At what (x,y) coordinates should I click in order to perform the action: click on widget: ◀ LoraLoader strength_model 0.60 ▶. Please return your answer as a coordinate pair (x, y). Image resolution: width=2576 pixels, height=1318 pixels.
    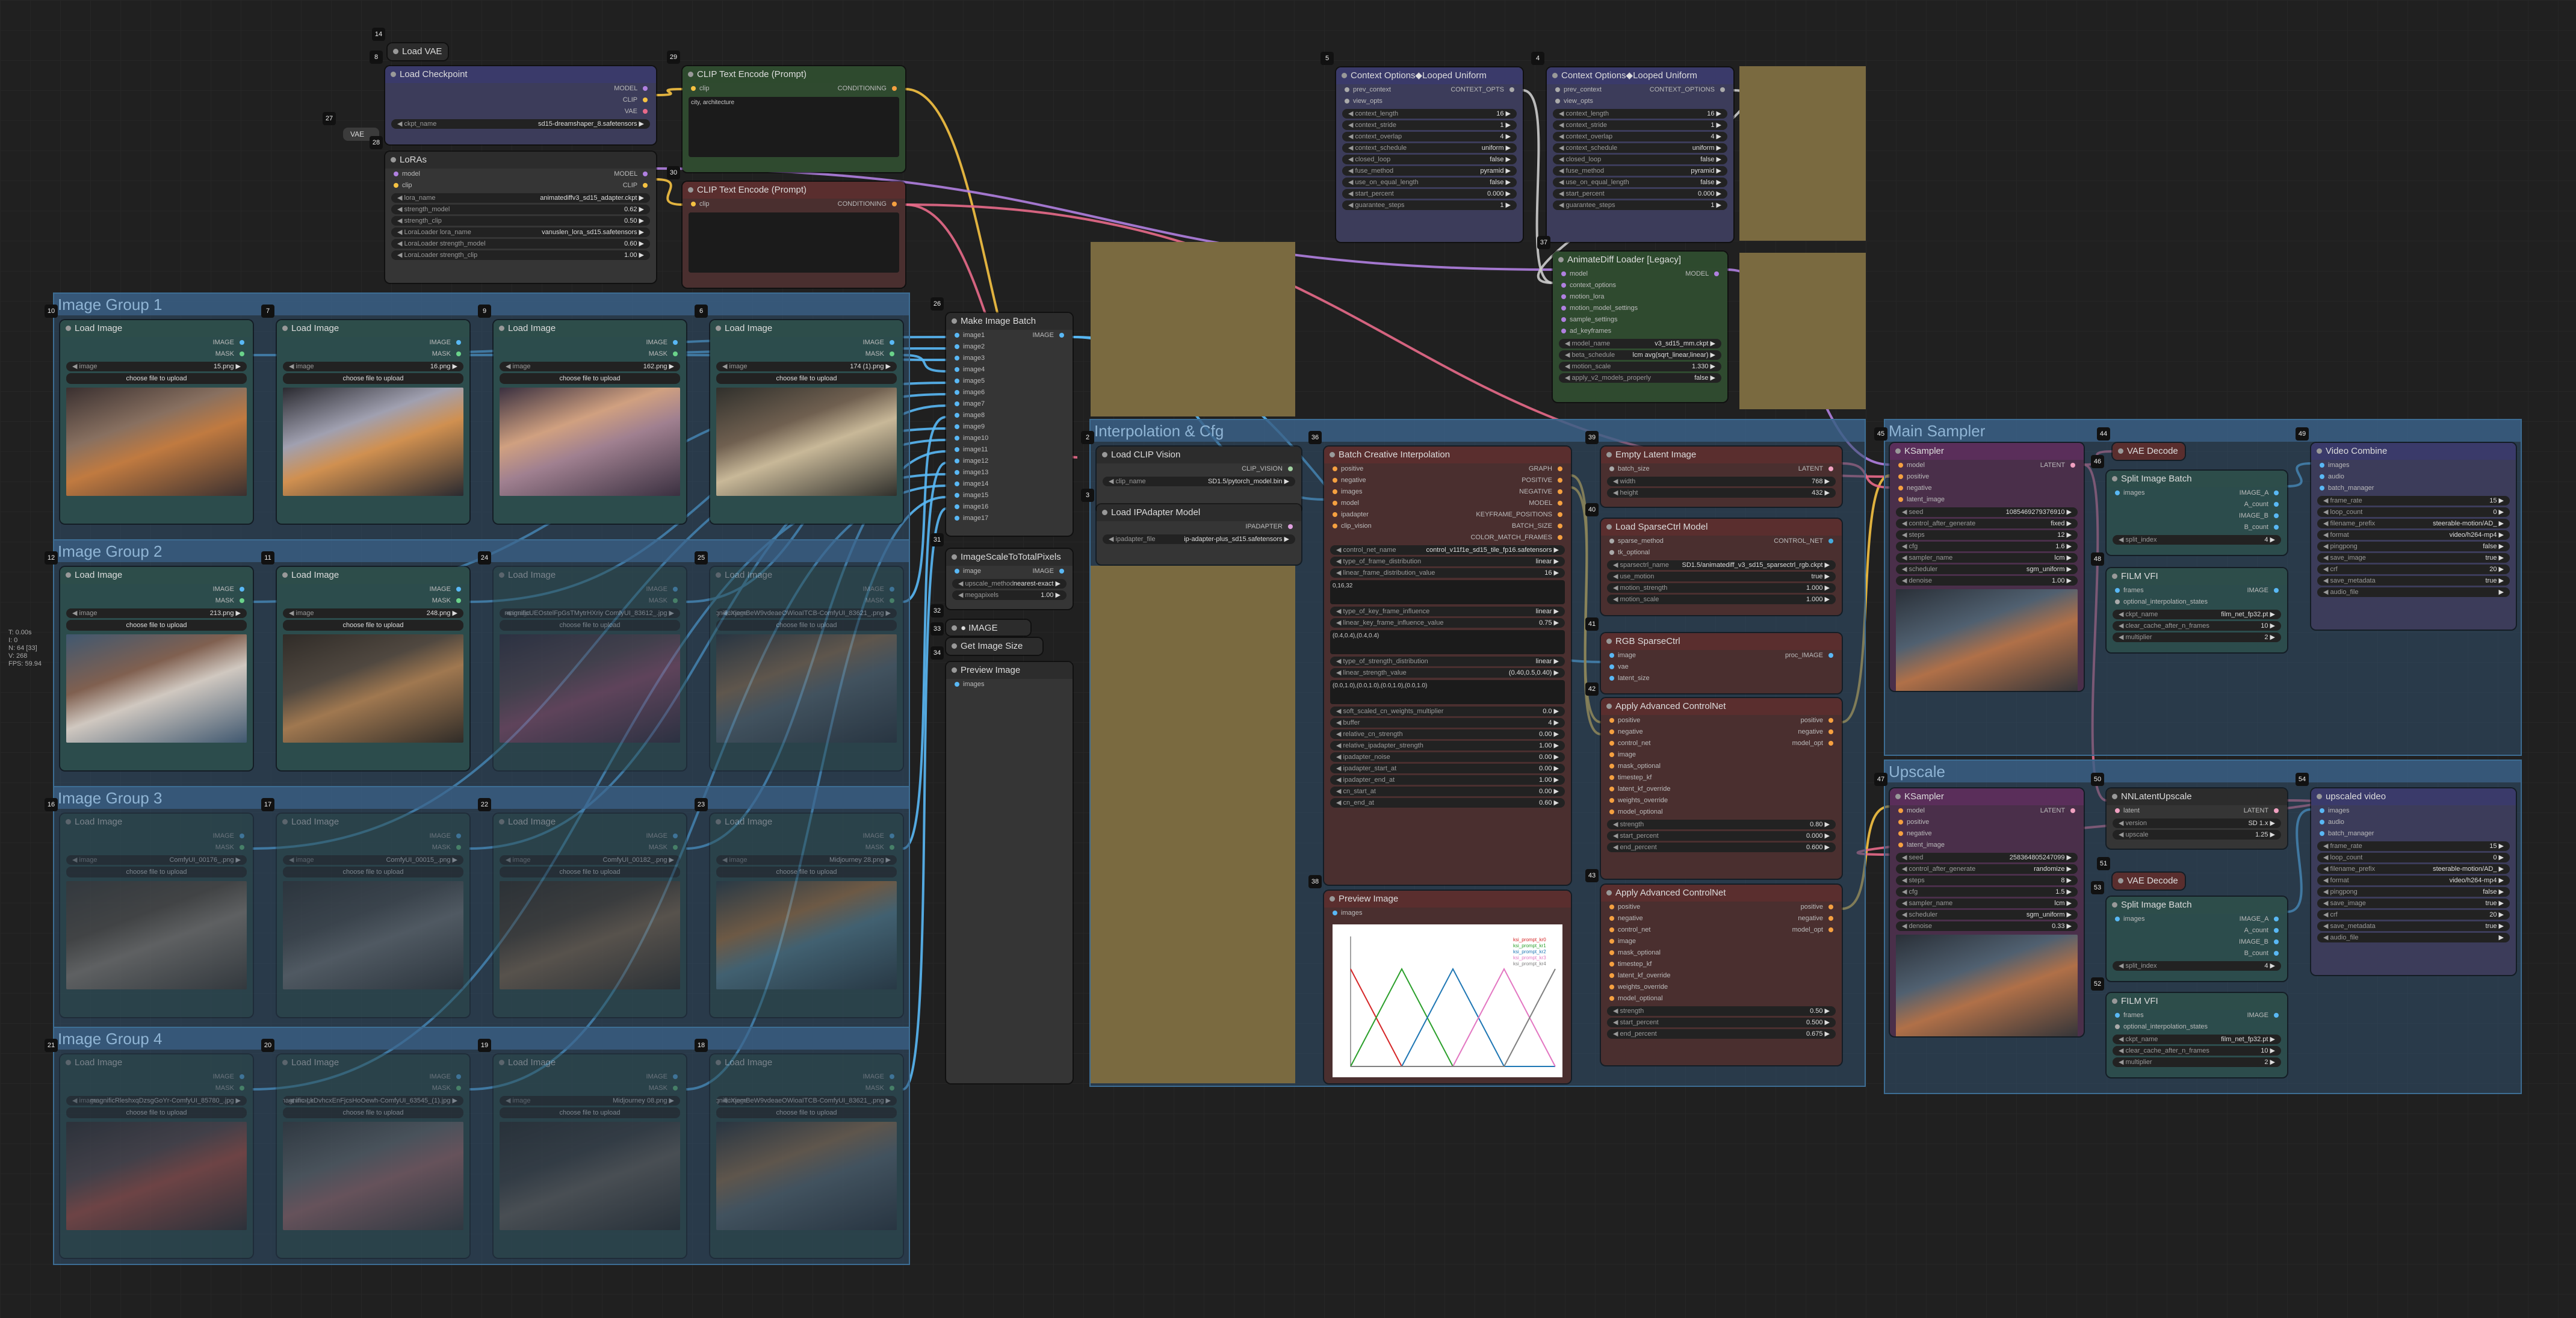
    Looking at the image, I should click on (520, 244).